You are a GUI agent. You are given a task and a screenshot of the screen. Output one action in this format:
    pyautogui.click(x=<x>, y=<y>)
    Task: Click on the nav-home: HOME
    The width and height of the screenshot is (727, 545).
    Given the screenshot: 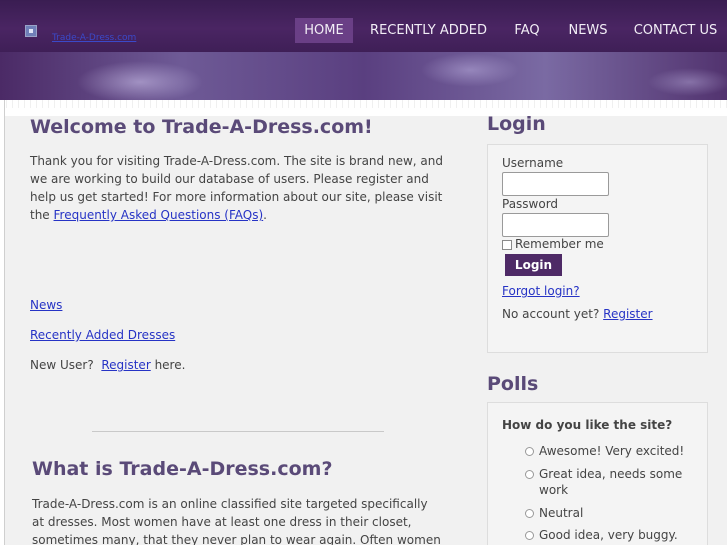 What is the action you would take?
    pyautogui.click(x=324, y=30)
    